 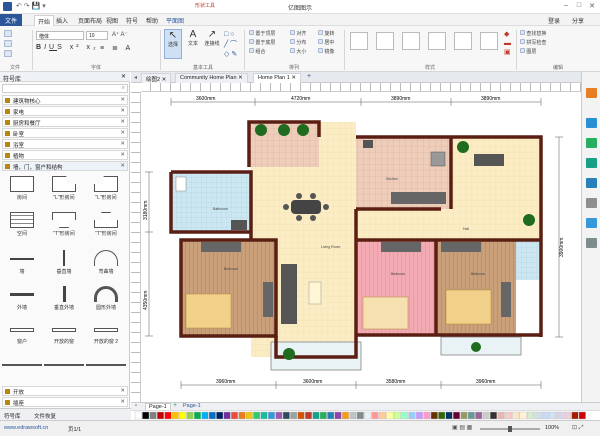 What do you see at coordinates (65, 88) in the screenshot?
I see `library-search-input: ⌕` at bounding box center [65, 88].